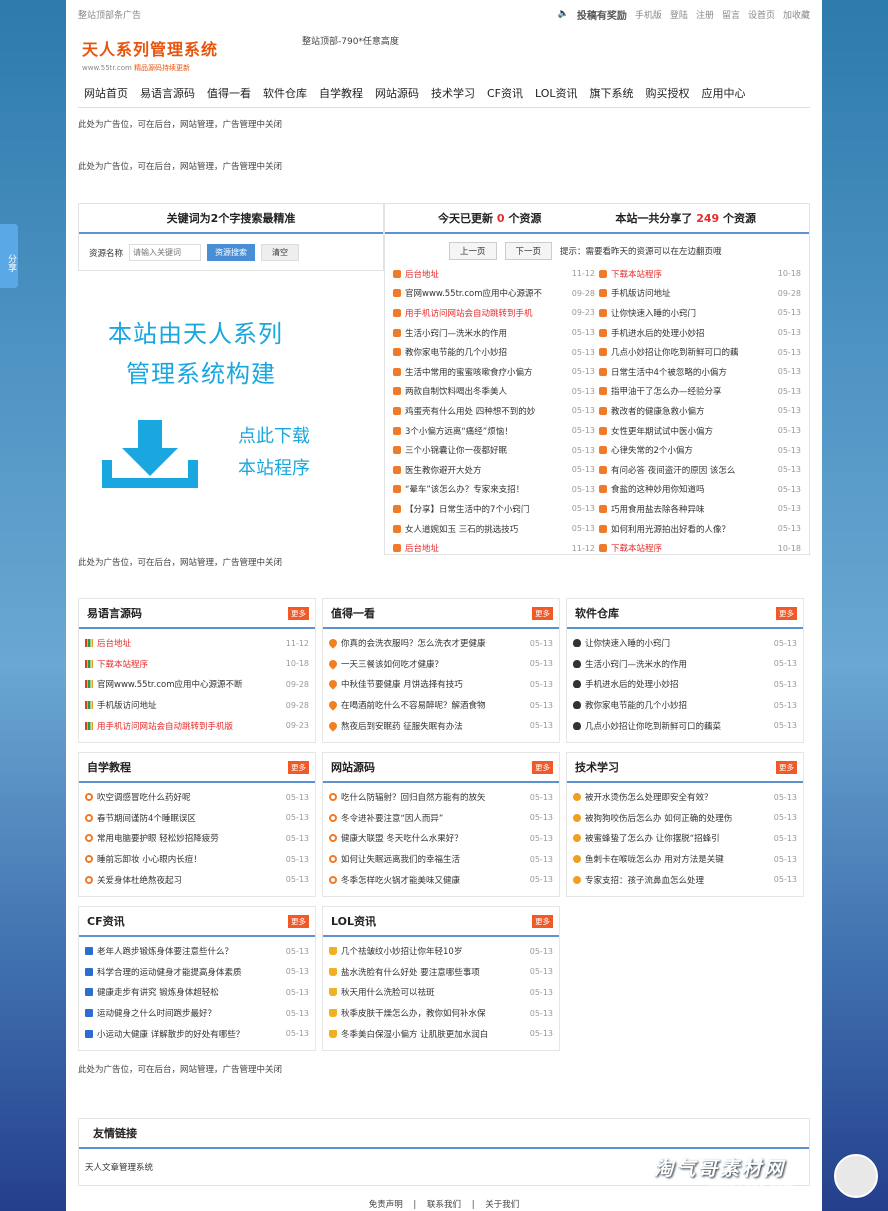  I want to click on update-item: 有问必答 夜间盗汗的原因 该怎么 05-13, so click(700, 470).